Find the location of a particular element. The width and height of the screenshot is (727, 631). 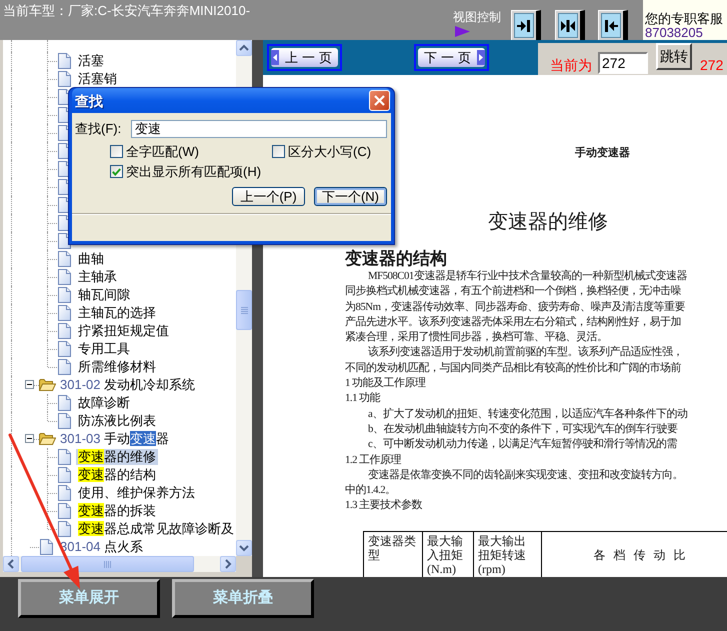

search-field: 变速 is located at coordinates (259, 129).